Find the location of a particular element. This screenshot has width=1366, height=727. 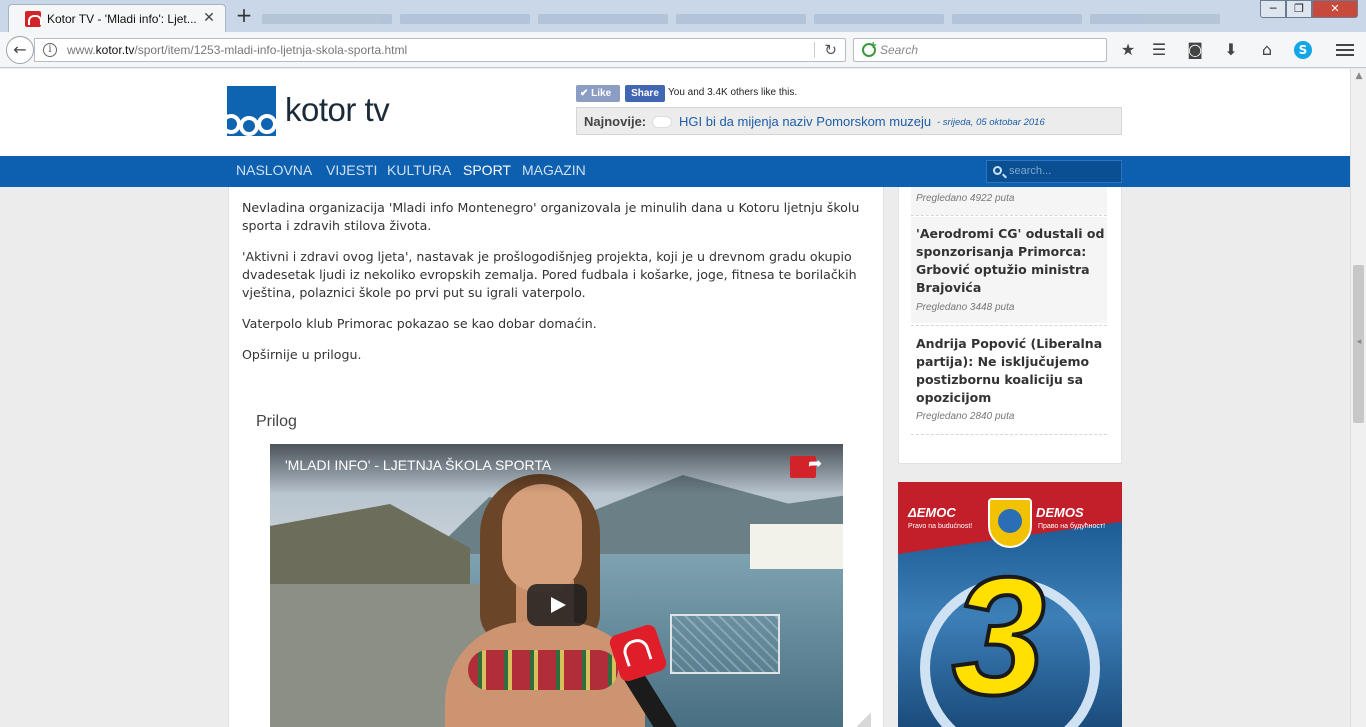

url-divider is located at coordinates (814, 50).